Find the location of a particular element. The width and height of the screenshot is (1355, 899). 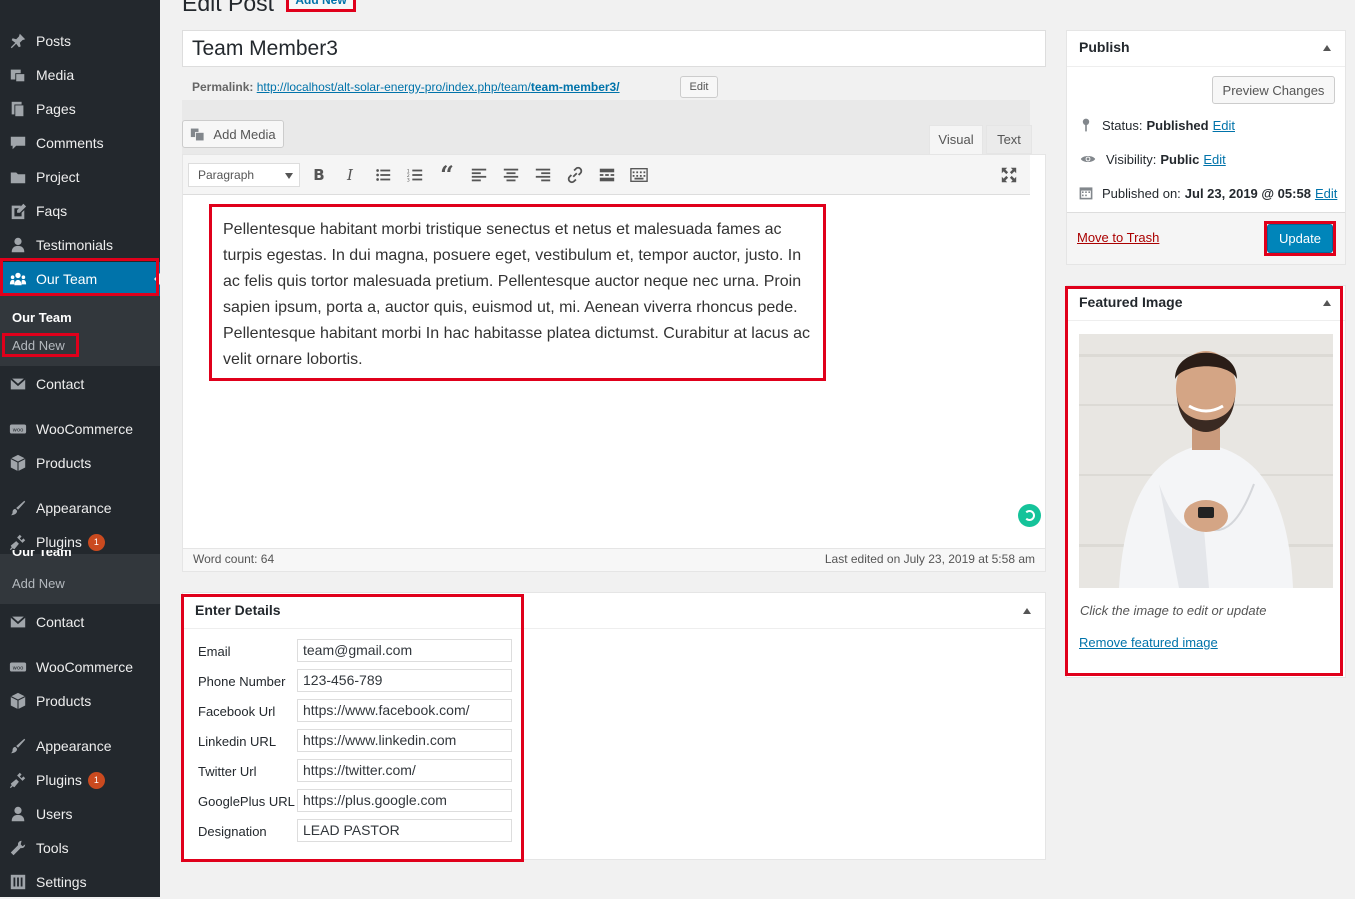

phone-field: 123-456-789 is located at coordinates (404, 680).